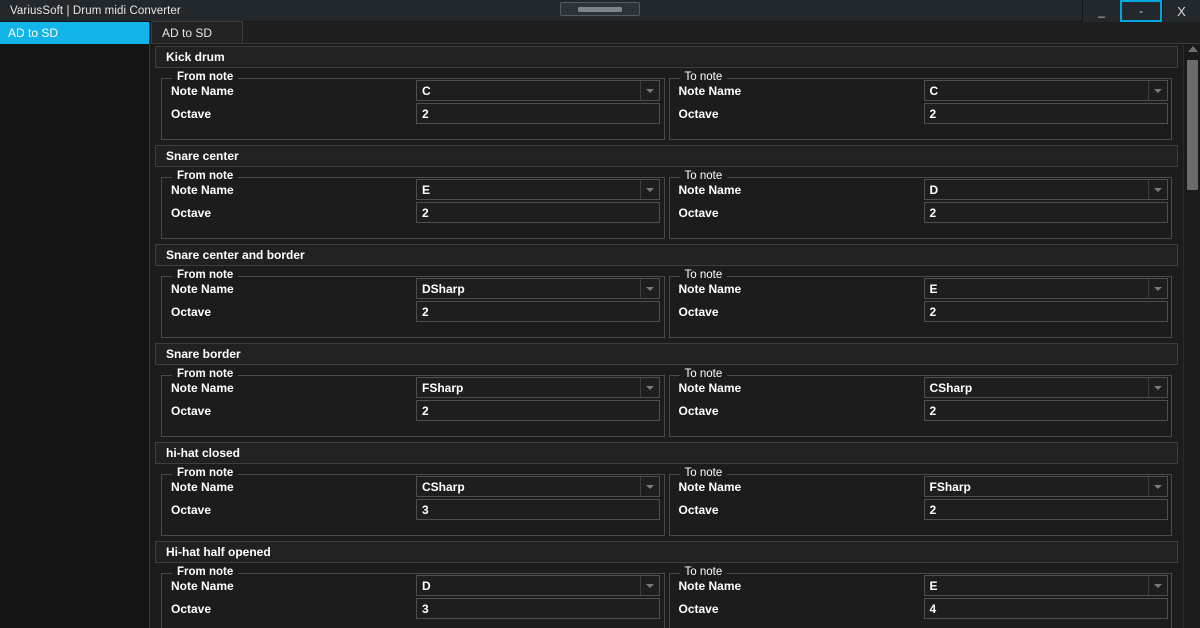 This screenshot has width=1200, height=628. What do you see at coordinates (1192, 125) in the screenshot?
I see `scrollbar-thumb` at bounding box center [1192, 125].